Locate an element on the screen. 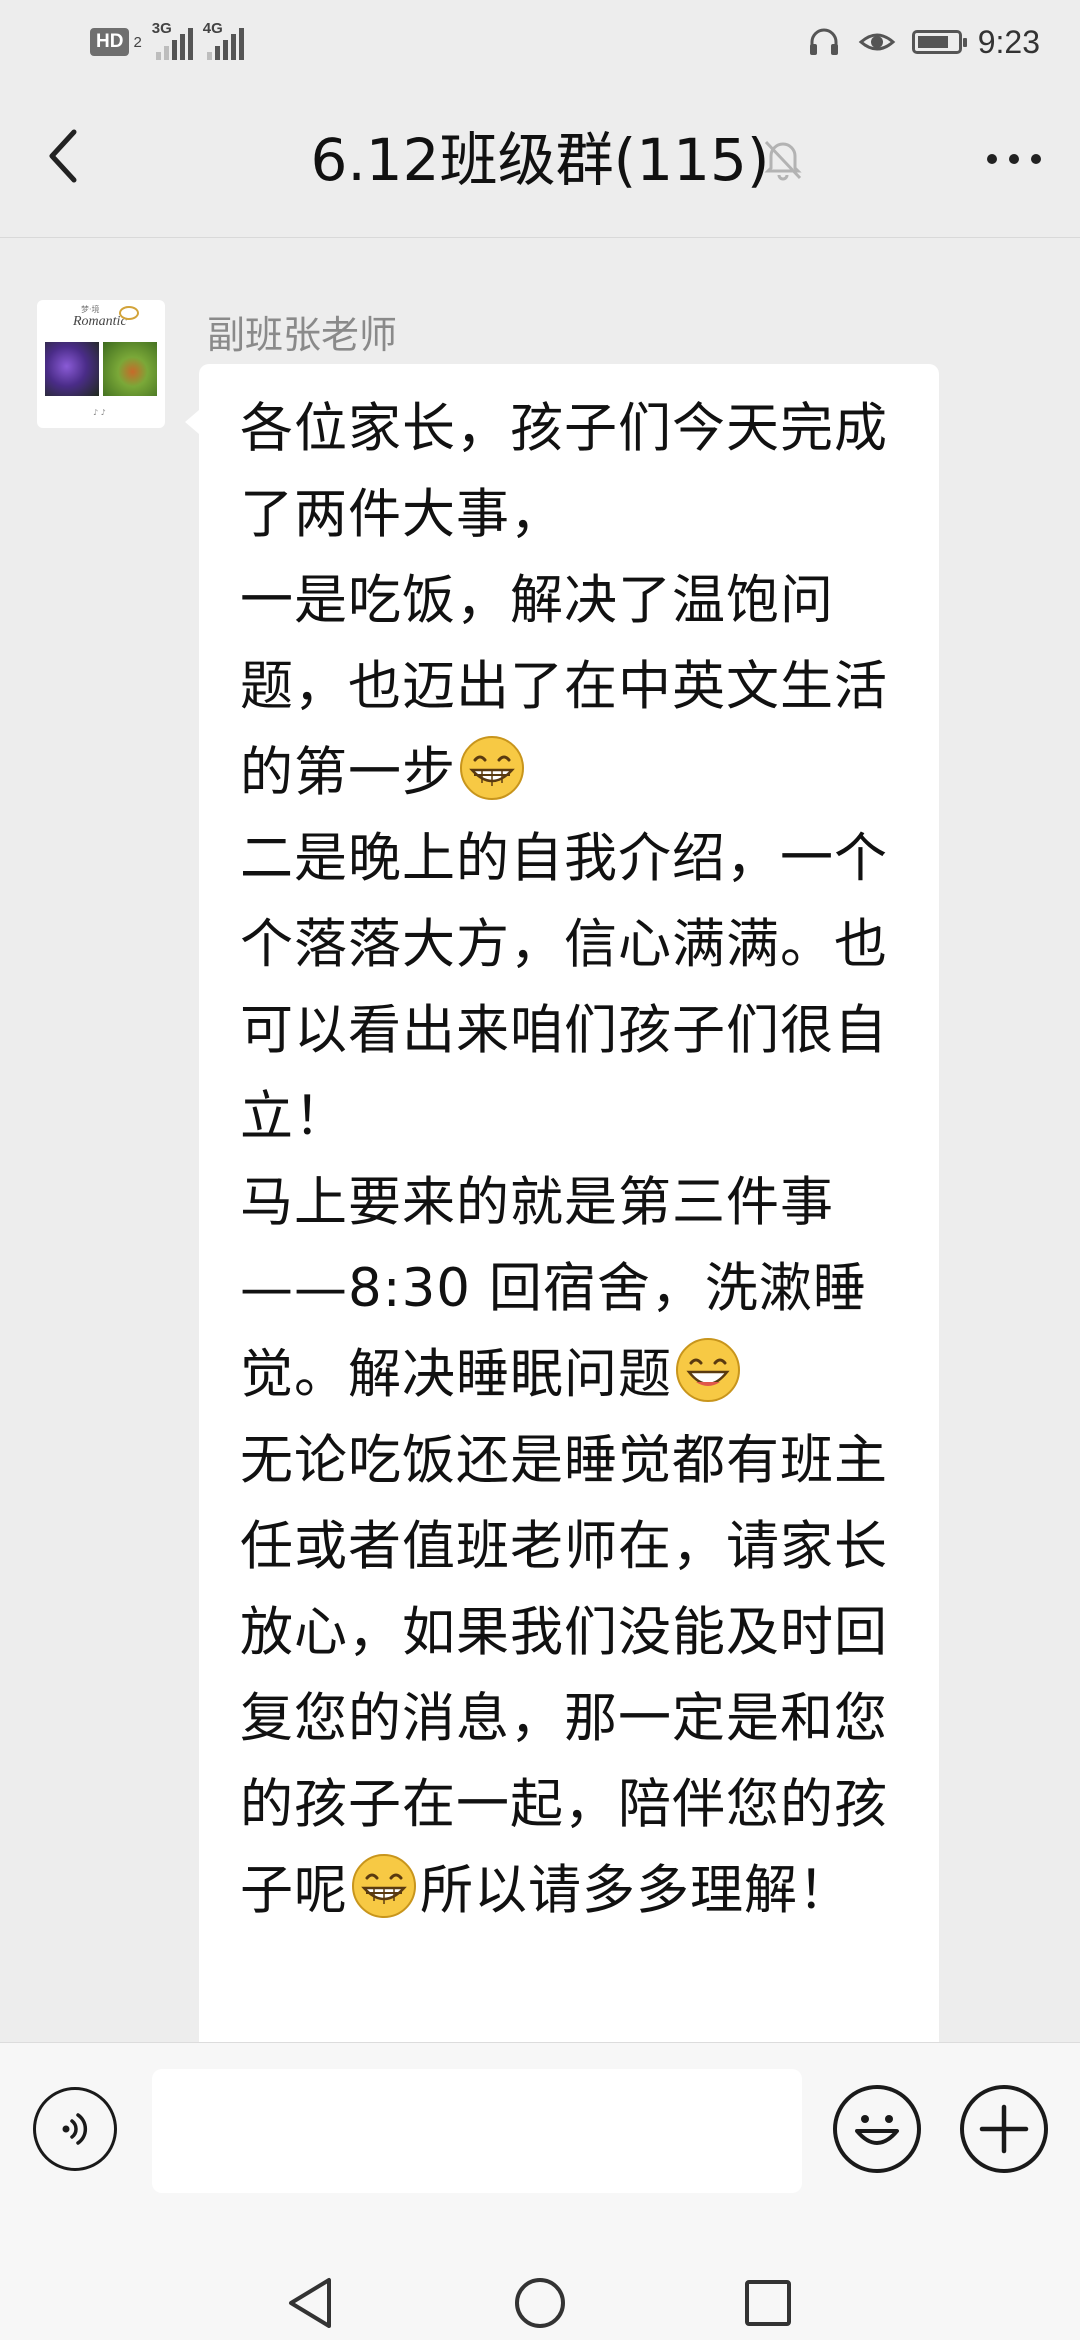  message-paragraph: 二是晚上的自我介绍，一个个落落大方，信心满满。也可以看出来咱们孩子们很自立！ is located at coordinates (564, 987).